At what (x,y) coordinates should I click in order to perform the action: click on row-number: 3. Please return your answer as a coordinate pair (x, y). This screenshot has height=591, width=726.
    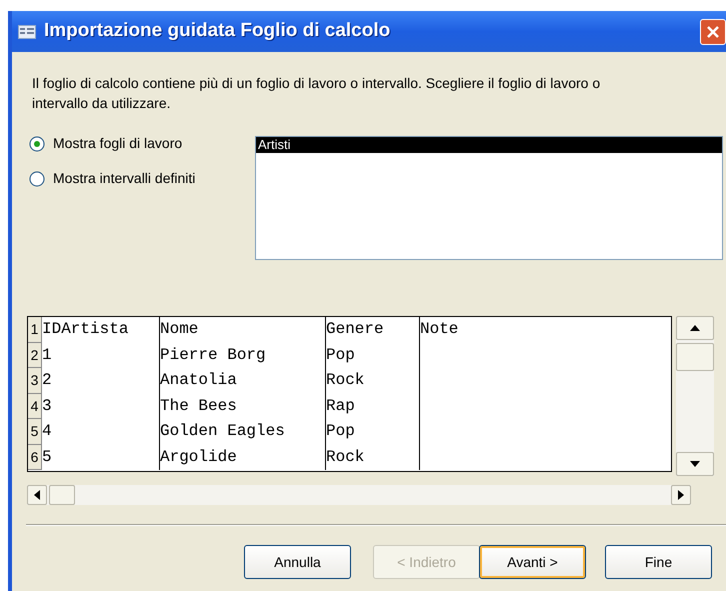
    Looking at the image, I should click on (35, 381).